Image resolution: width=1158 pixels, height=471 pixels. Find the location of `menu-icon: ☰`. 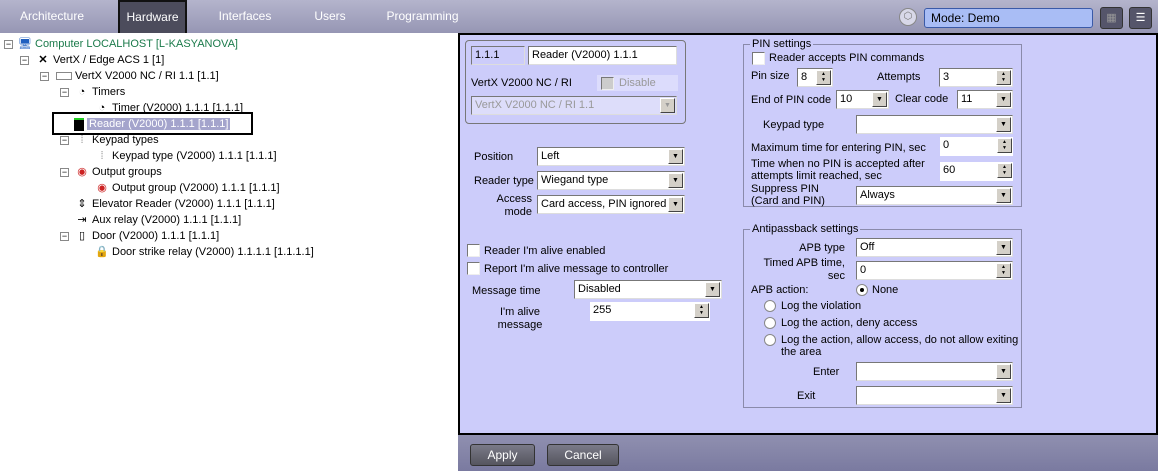

menu-icon: ☰ is located at coordinates (1140, 18).